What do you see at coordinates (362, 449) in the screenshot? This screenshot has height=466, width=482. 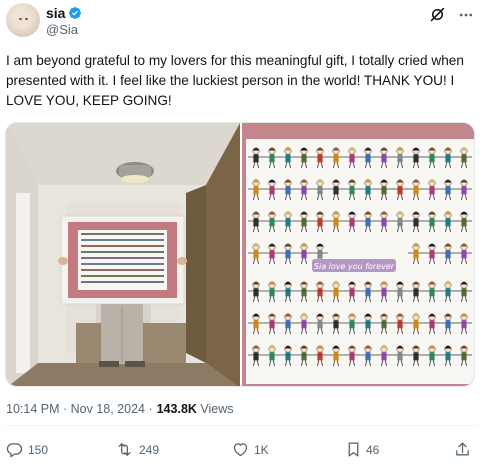 I see `bookmark-button: 46` at bounding box center [362, 449].